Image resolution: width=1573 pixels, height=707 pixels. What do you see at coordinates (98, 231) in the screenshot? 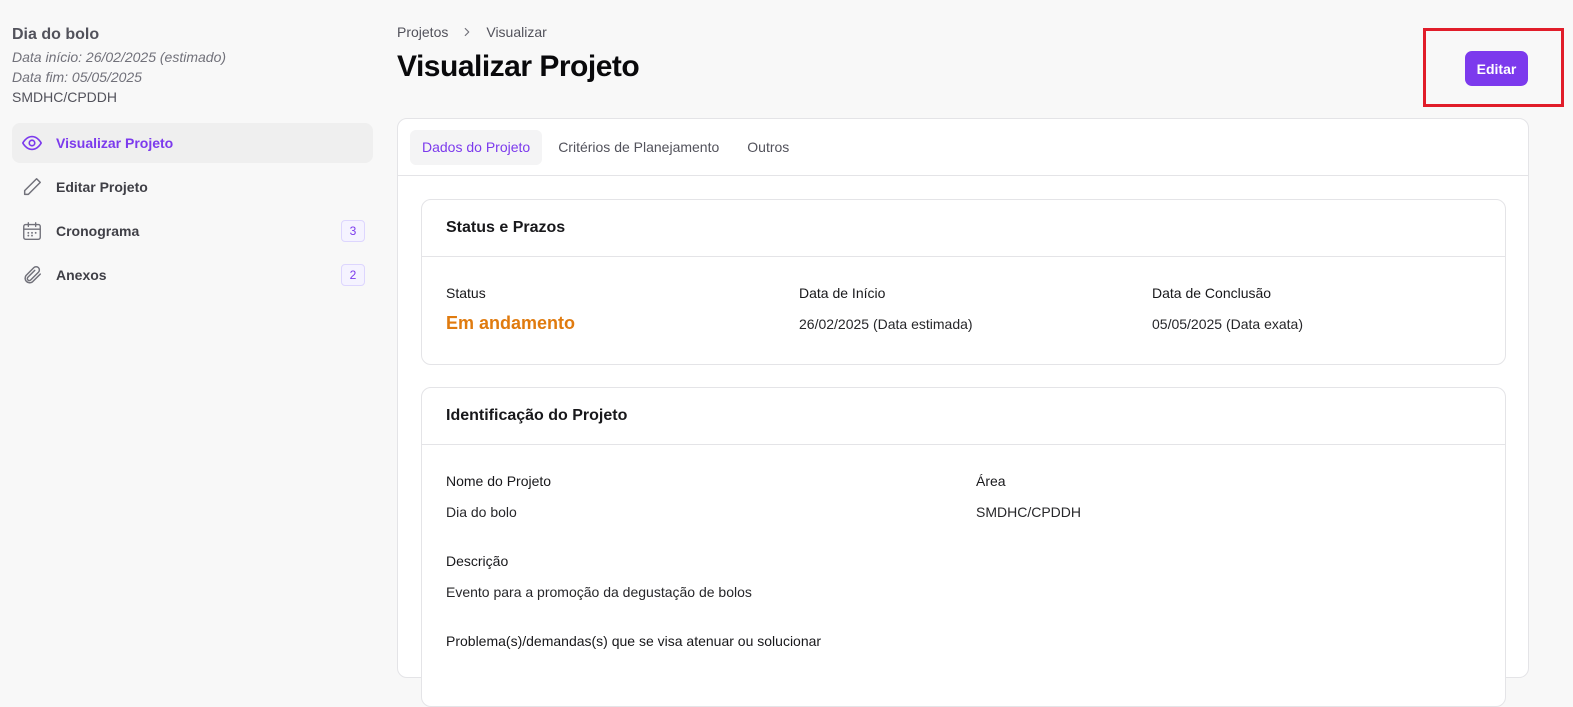
I see `sidebar-item-label: Cronograma` at bounding box center [98, 231].